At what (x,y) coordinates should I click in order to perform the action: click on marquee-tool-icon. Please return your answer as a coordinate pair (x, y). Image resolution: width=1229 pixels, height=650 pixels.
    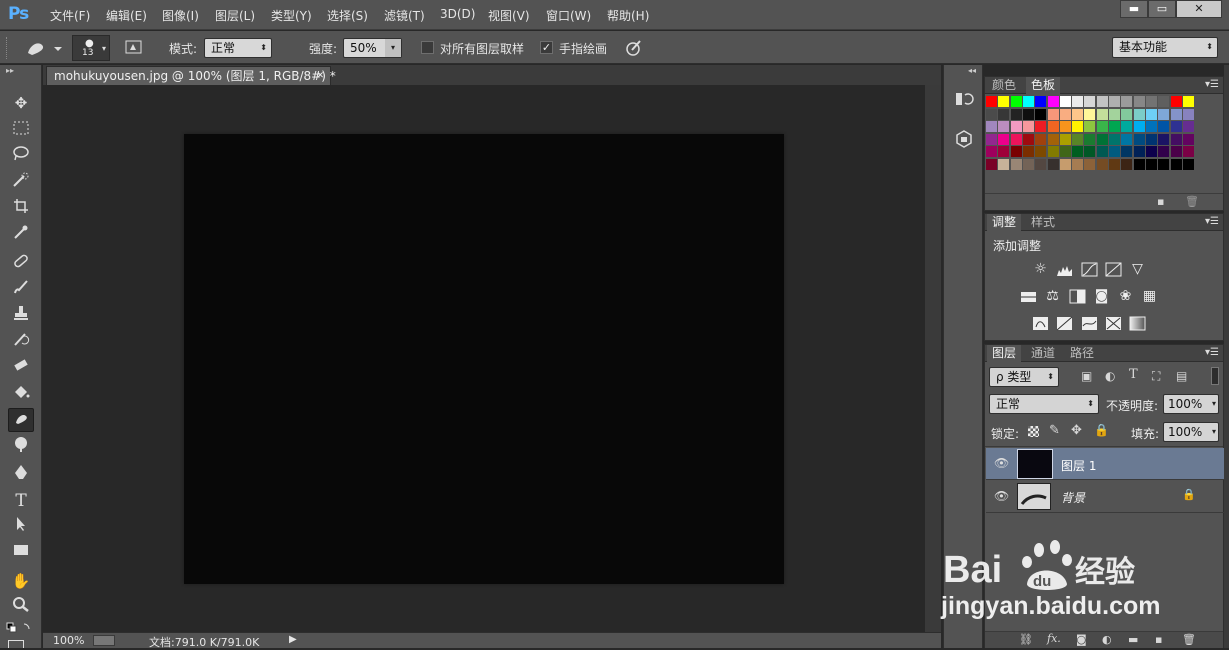
    Looking at the image, I should click on (21, 130).